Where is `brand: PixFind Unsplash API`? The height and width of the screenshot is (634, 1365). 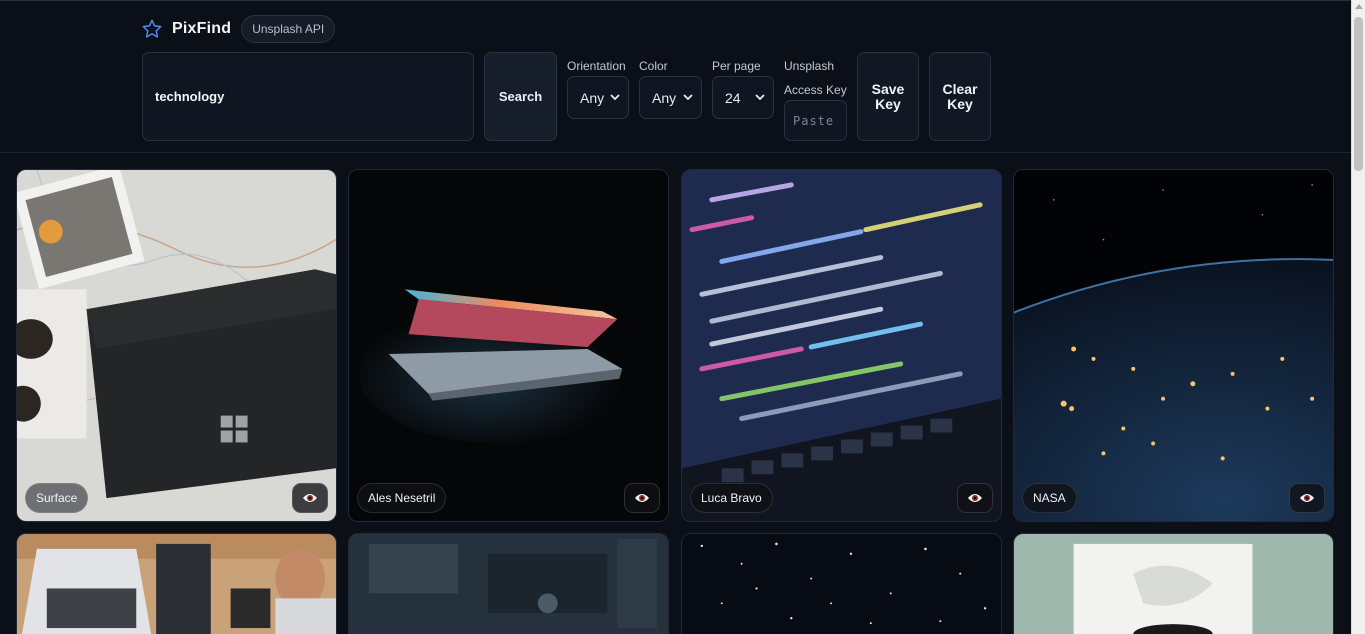 brand: PixFind Unsplash API is located at coordinates (238, 29).